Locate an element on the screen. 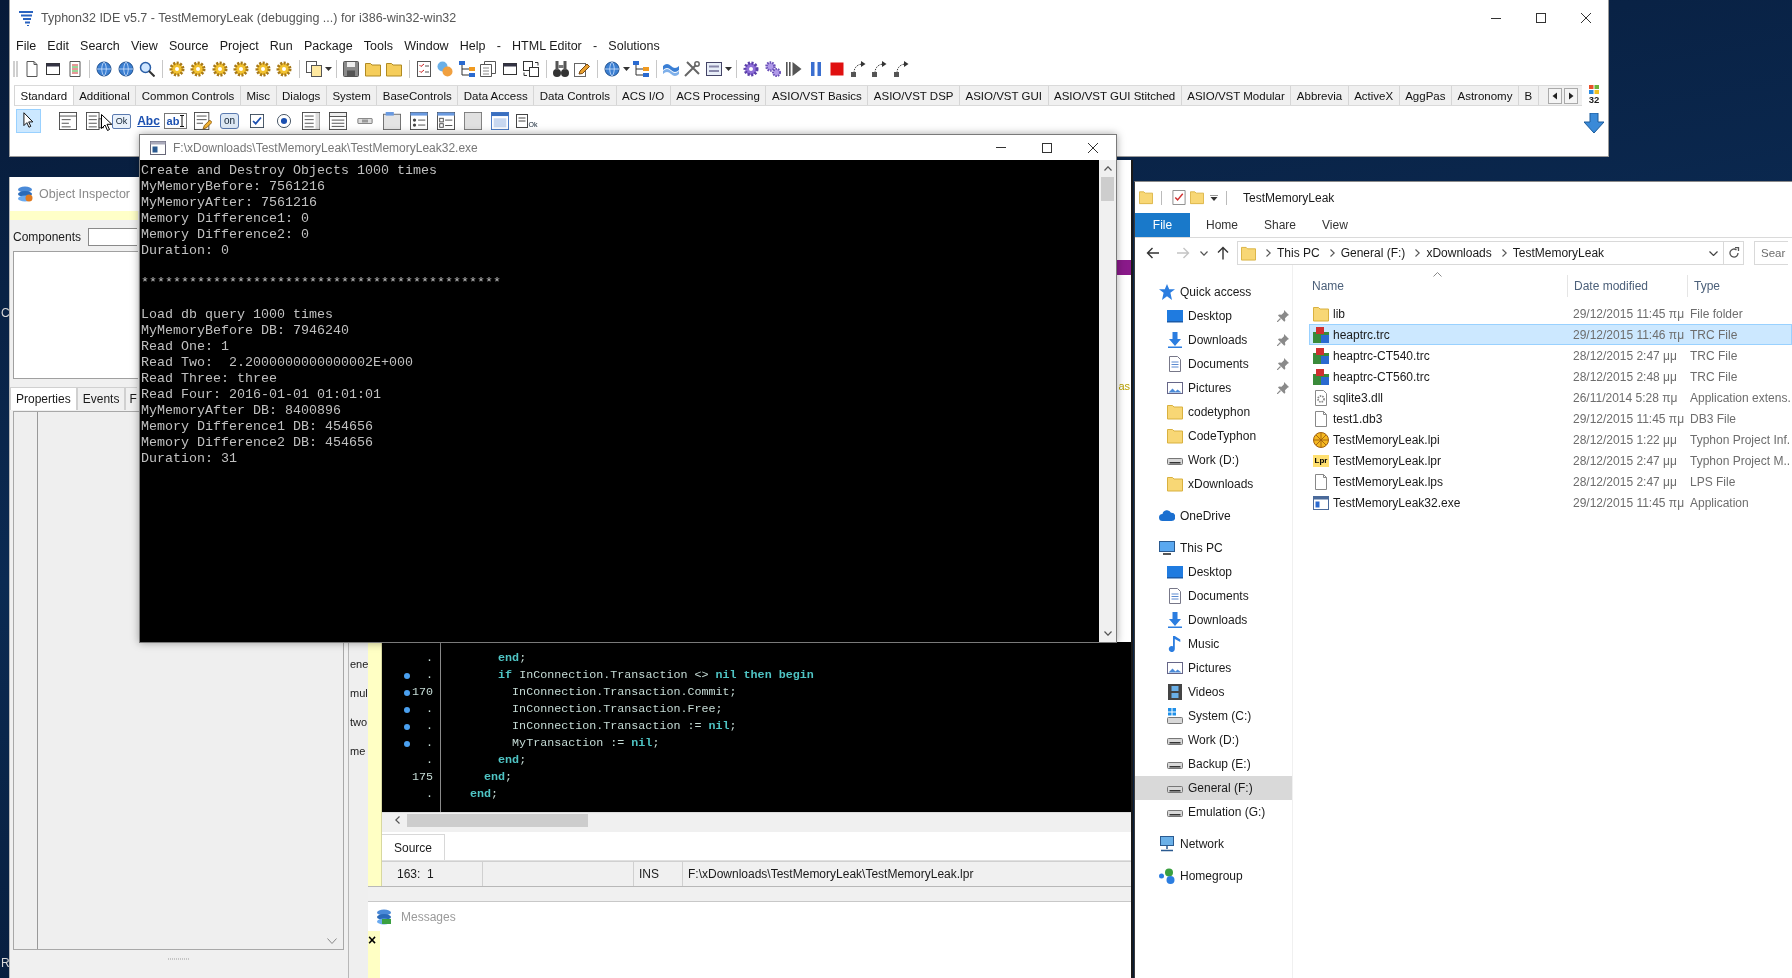  binoculars-icon is located at coordinates (560, 69).